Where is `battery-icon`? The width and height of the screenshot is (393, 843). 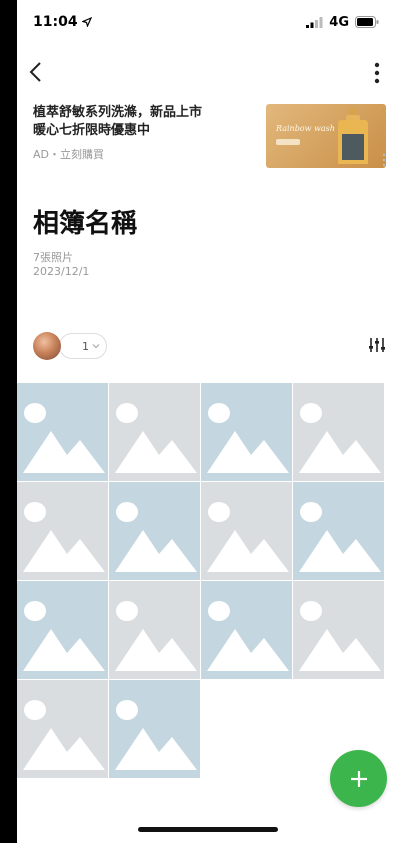 battery-icon is located at coordinates (367, 22).